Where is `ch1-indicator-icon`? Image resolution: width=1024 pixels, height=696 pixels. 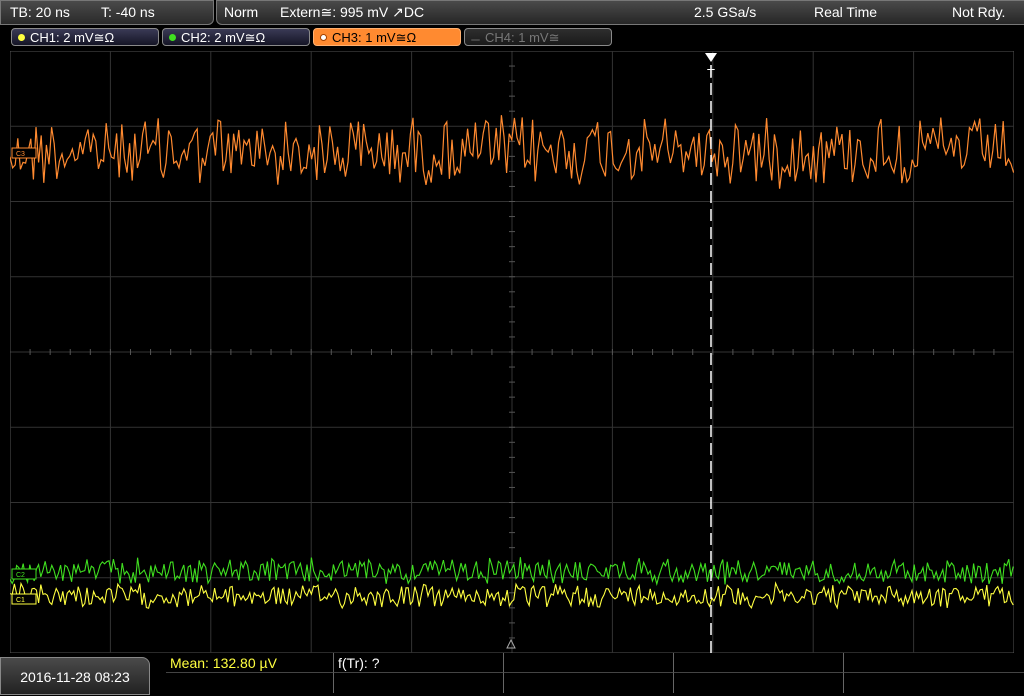
ch1-indicator-icon is located at coordinates (21, 37).